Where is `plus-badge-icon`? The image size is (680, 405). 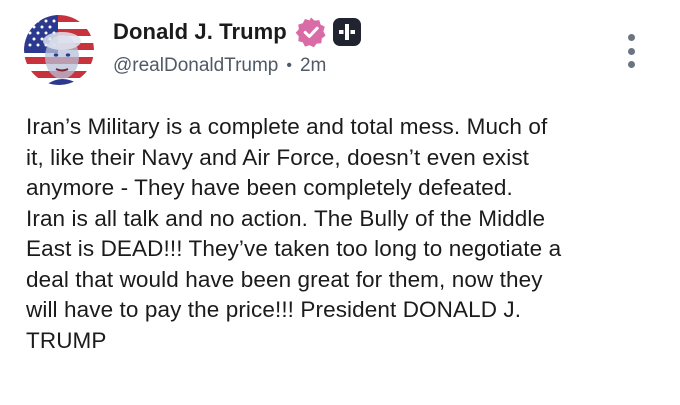
plus-badge-icon is located at coordinates (347, 32).